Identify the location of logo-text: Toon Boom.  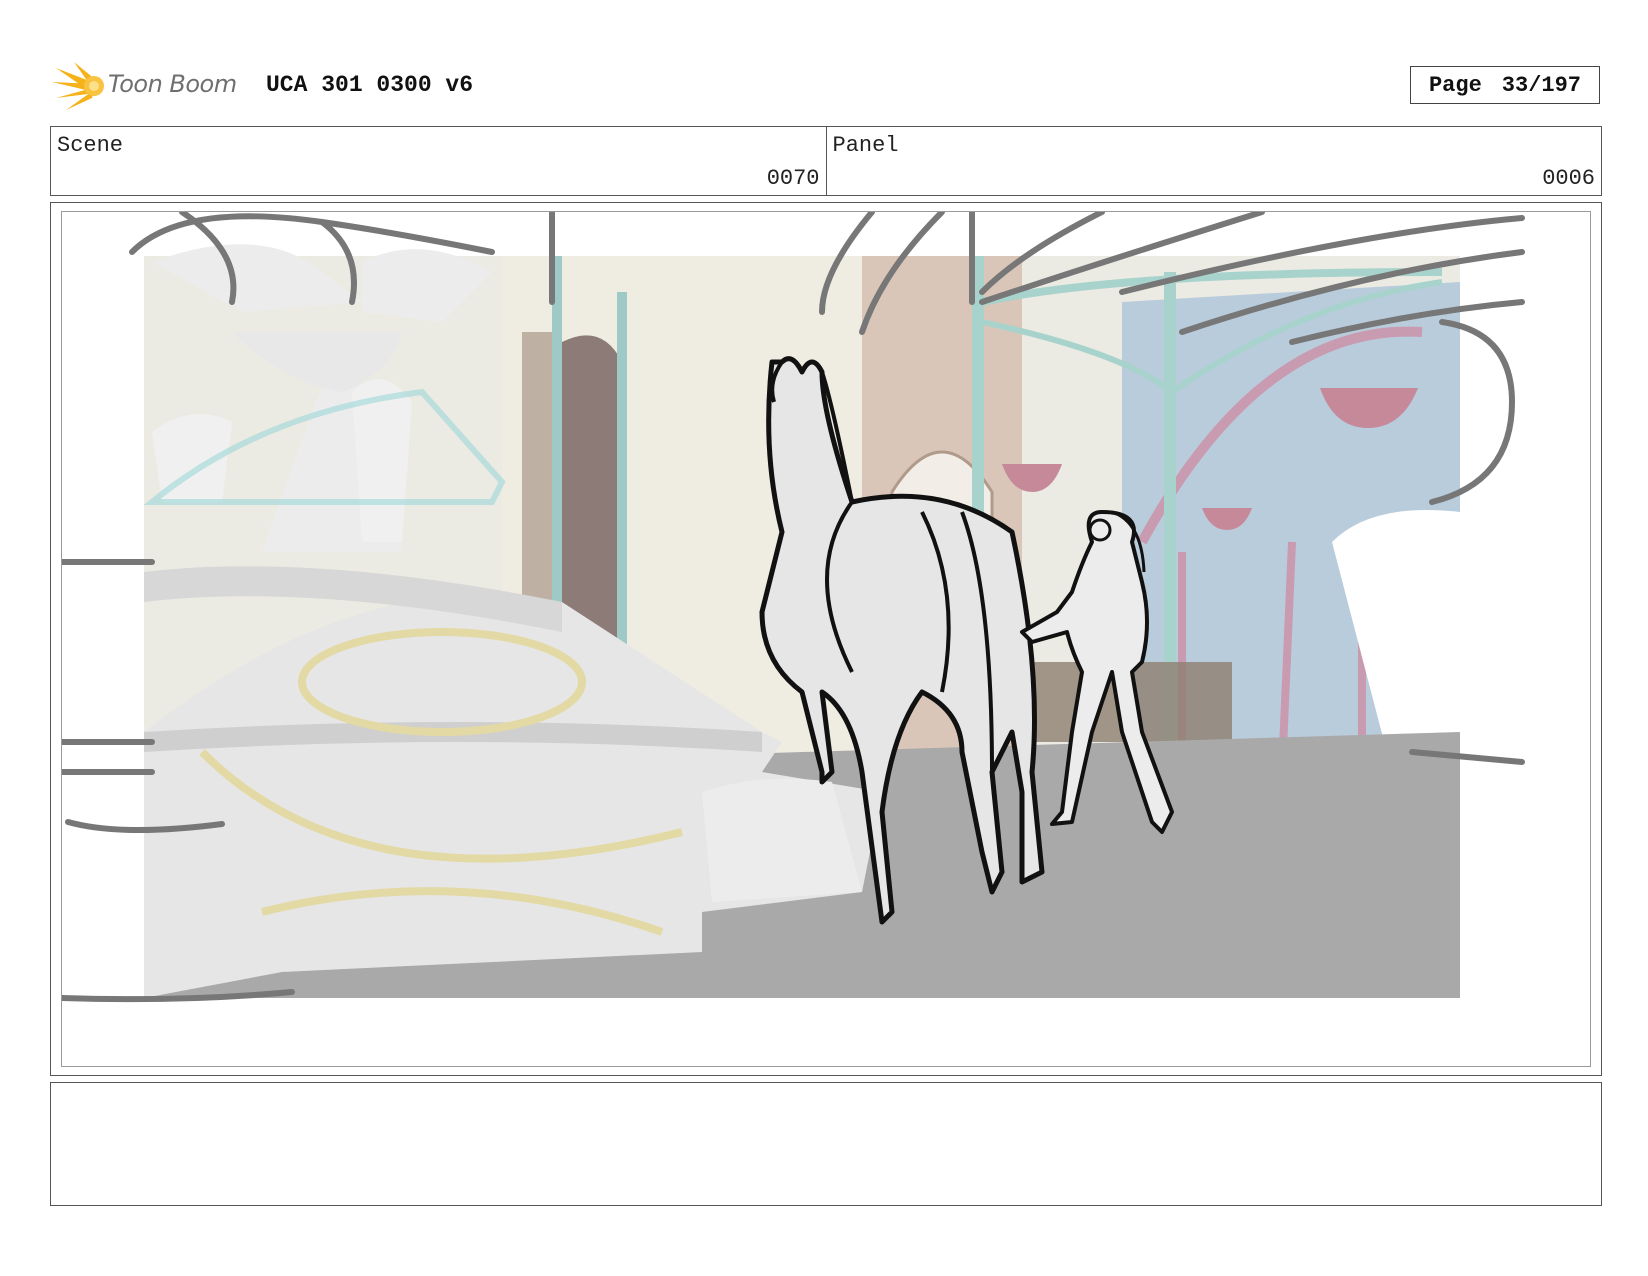
(172, 84).